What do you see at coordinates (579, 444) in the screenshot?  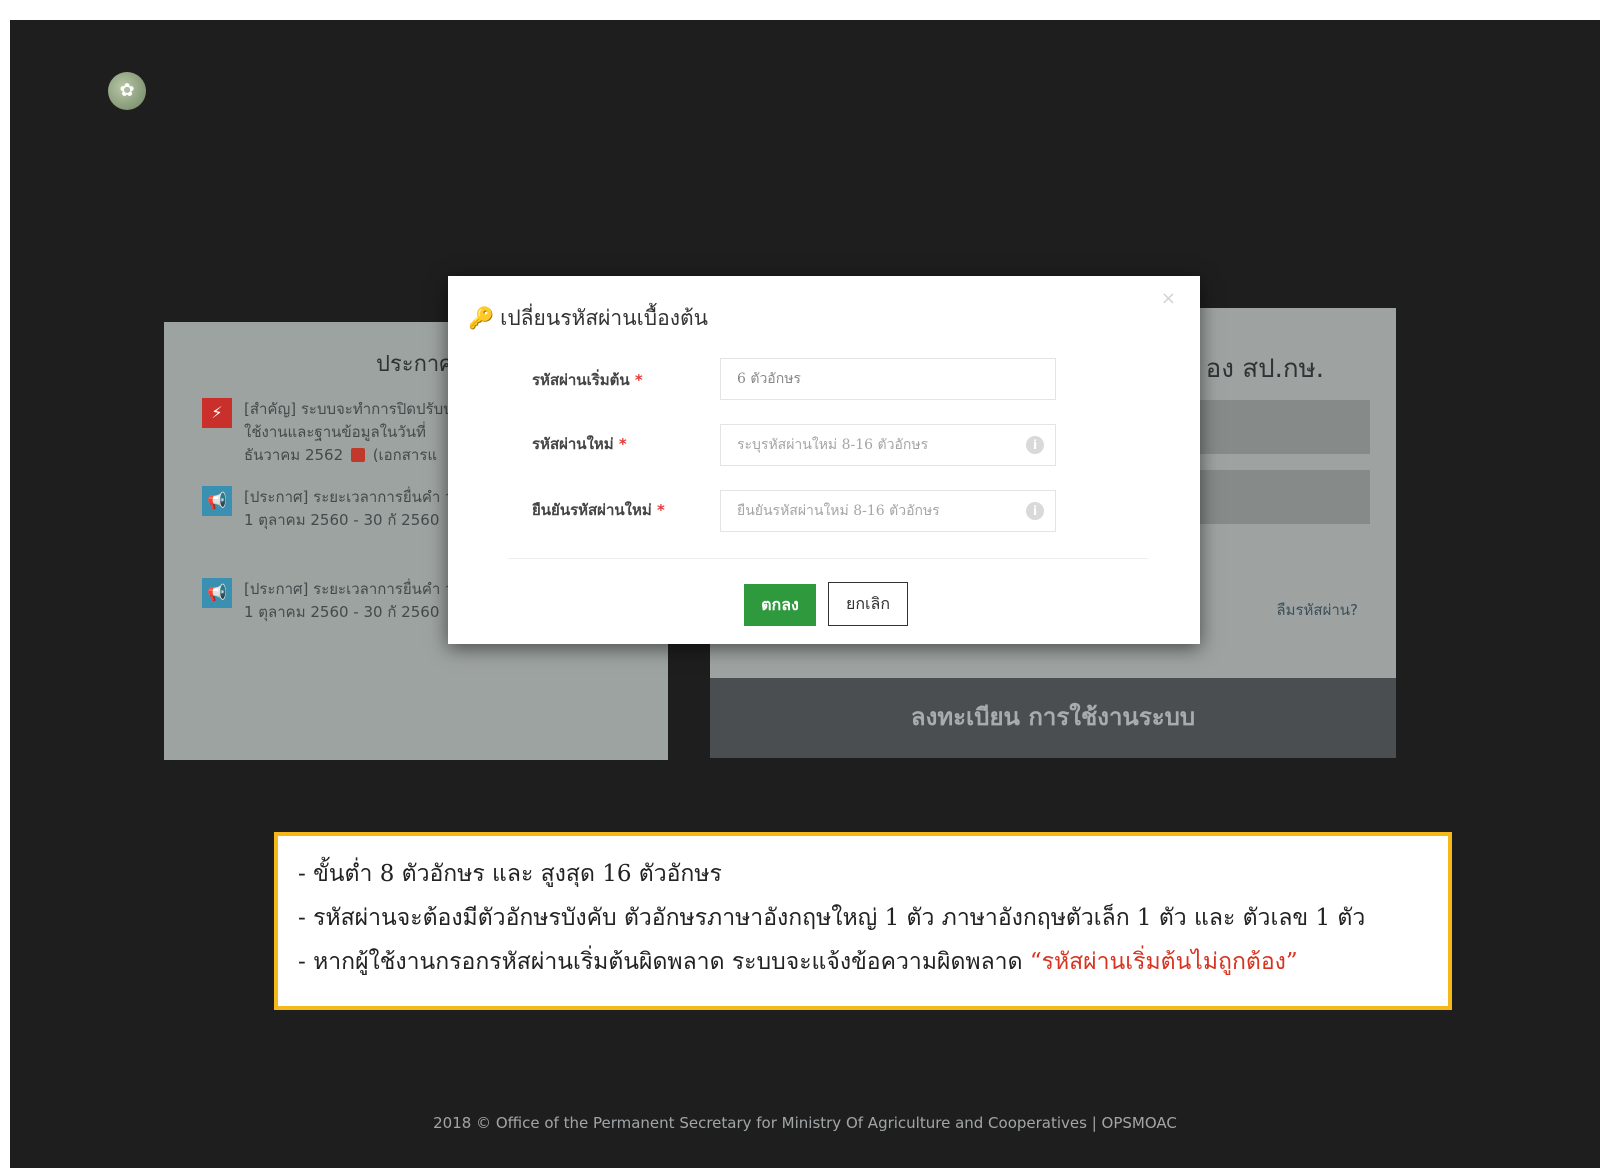 I see `new-password-label: รหัสผ่านใหม่ *` at bounding box center [579, 444].